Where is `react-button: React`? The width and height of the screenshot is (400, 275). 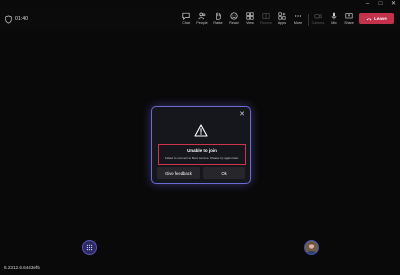
react-button: React is located at coordinates (234, 20).